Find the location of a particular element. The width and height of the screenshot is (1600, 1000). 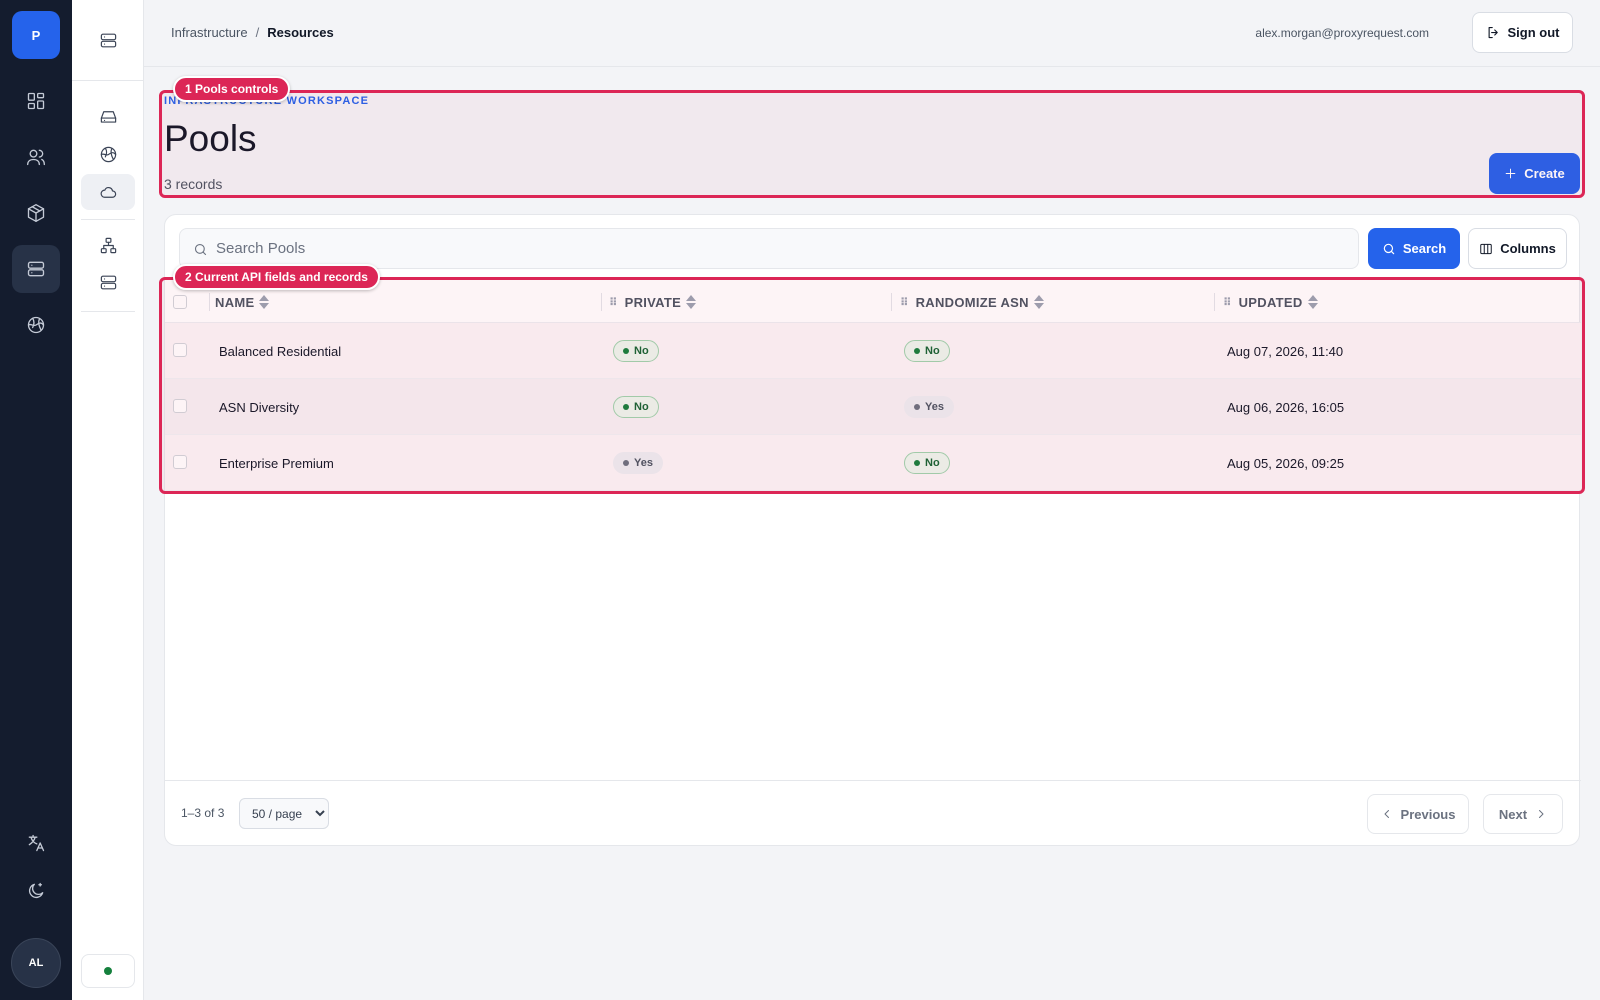

cell-name: ASN Diversity is located at coordinates (259, 407).